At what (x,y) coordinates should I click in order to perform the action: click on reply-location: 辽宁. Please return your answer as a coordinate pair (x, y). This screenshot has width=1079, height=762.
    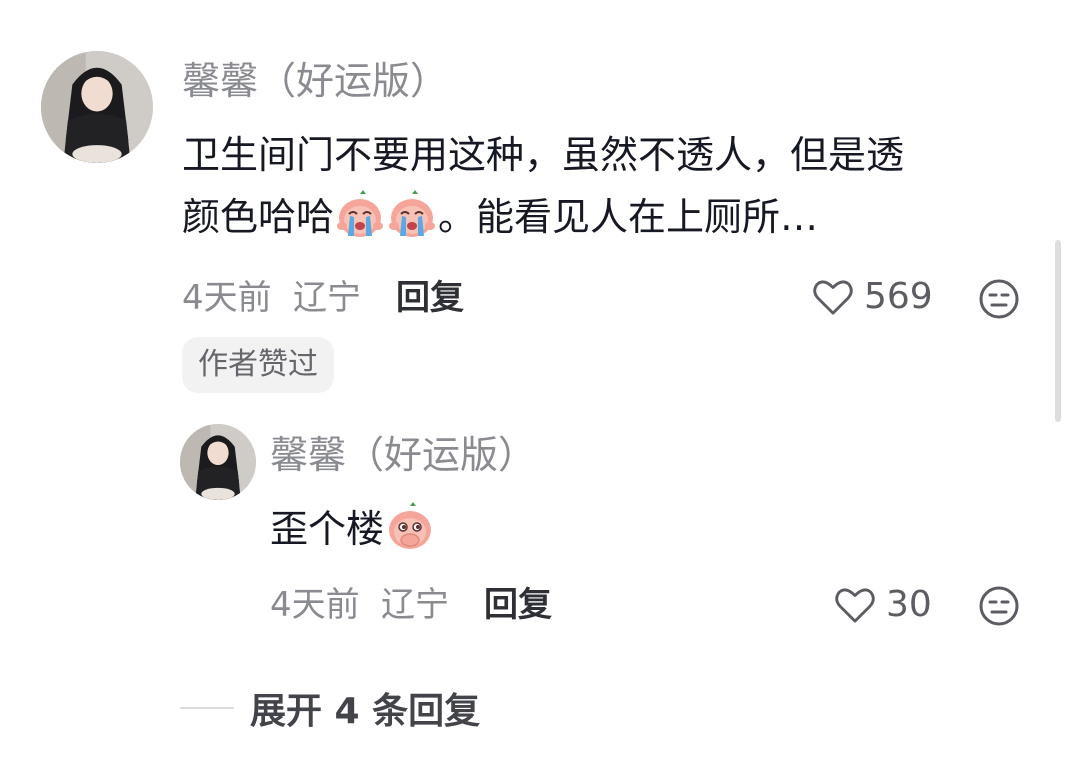
    Looking at the image, I should click on (415, 605).